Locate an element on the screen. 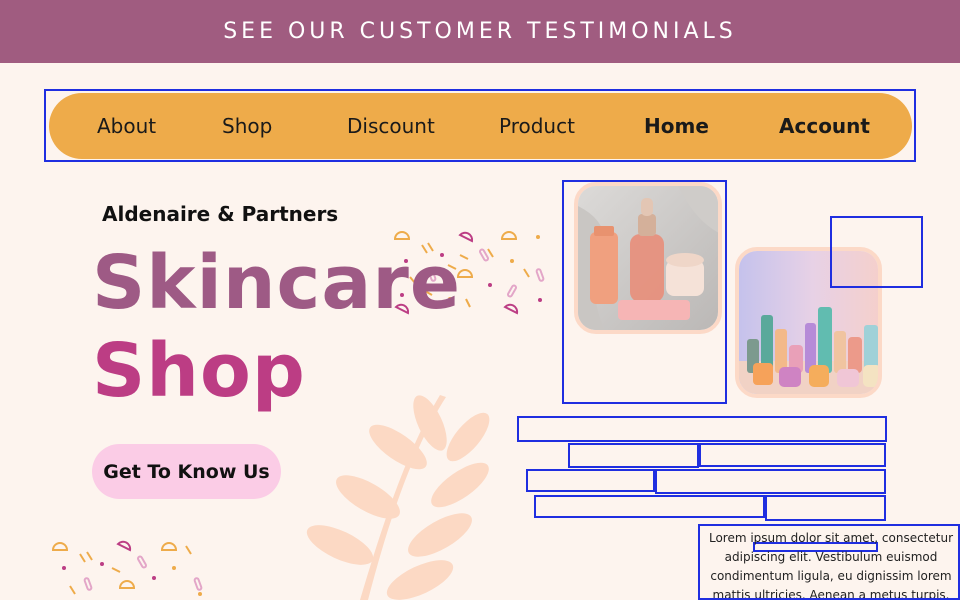 This screenshot has width=960, height=600. annotation-box-row3b is located at coordinates (770, 481).